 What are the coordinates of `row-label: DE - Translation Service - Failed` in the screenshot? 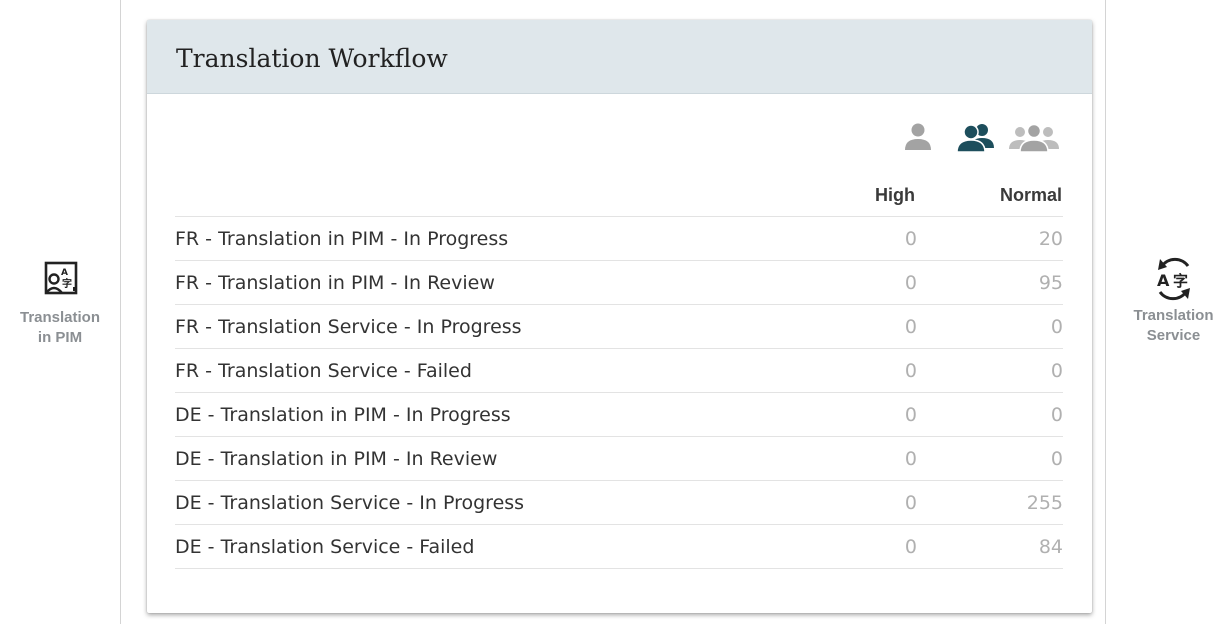 It's located at (486, 546).